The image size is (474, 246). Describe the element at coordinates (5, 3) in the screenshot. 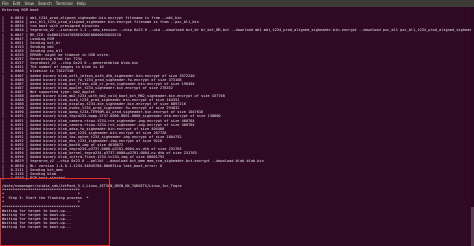

I see `menu-file: File` at that location.